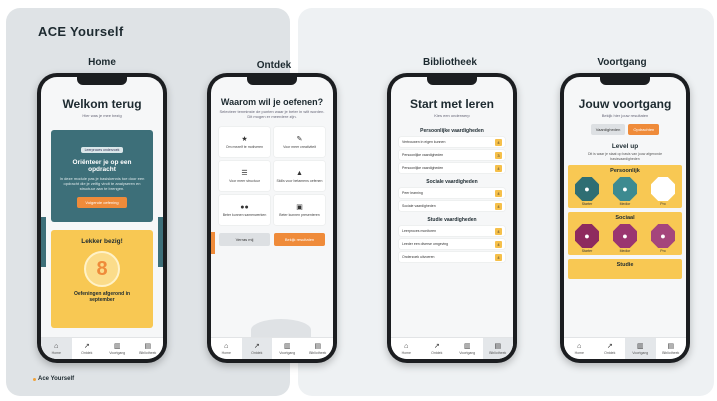 Image resolution: width=717 pixels, height=401 pixels. What do you see at coordinates (625, 81) in the screenshot?
I see `phone-notch` at bounding box center [625, 81].